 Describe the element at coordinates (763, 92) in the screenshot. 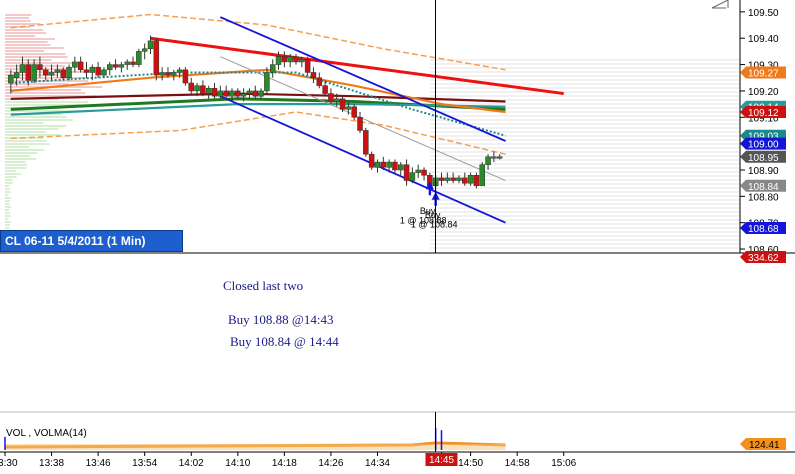

I see `y-tick-label: 109.20` at that location.